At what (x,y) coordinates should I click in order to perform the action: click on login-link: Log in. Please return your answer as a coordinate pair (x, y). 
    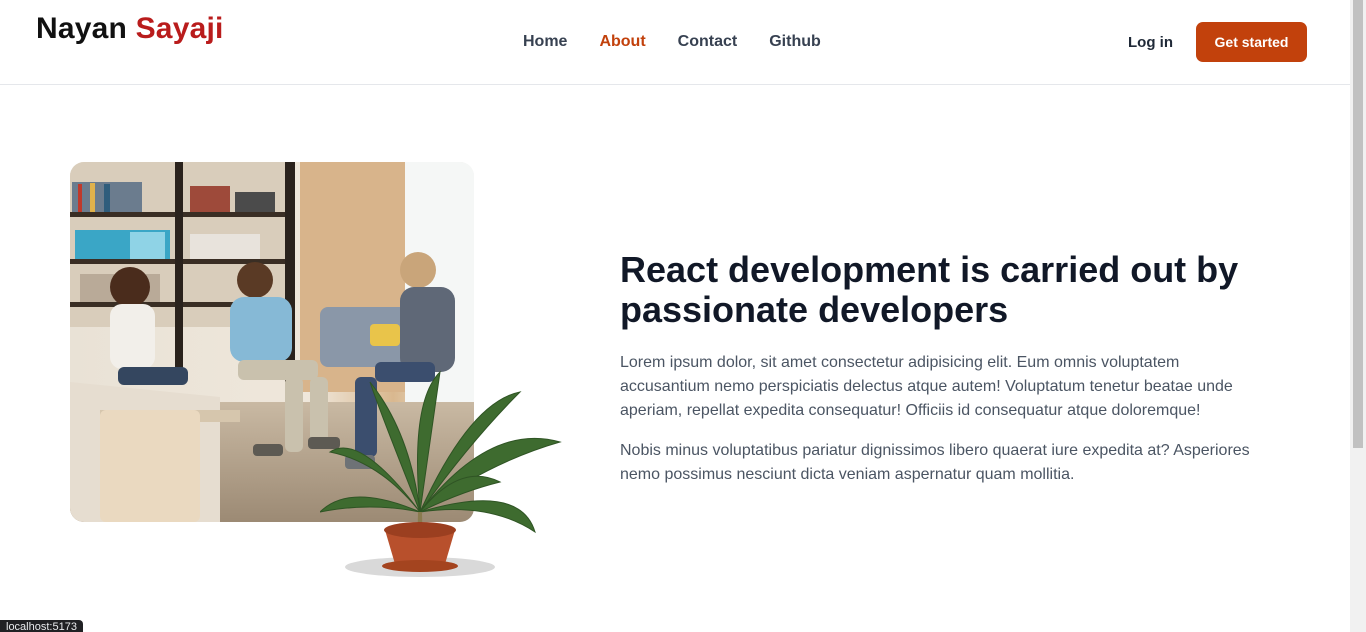
    Looking at the image, I should click on (1150, 42).